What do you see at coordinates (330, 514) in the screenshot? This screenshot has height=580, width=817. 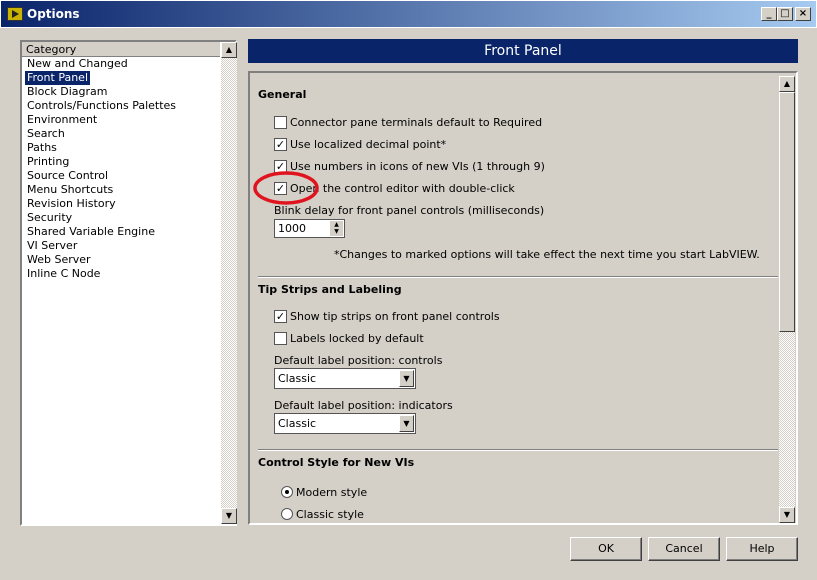 I see `radio-label: Classic style` at bounding box center [330, 514].